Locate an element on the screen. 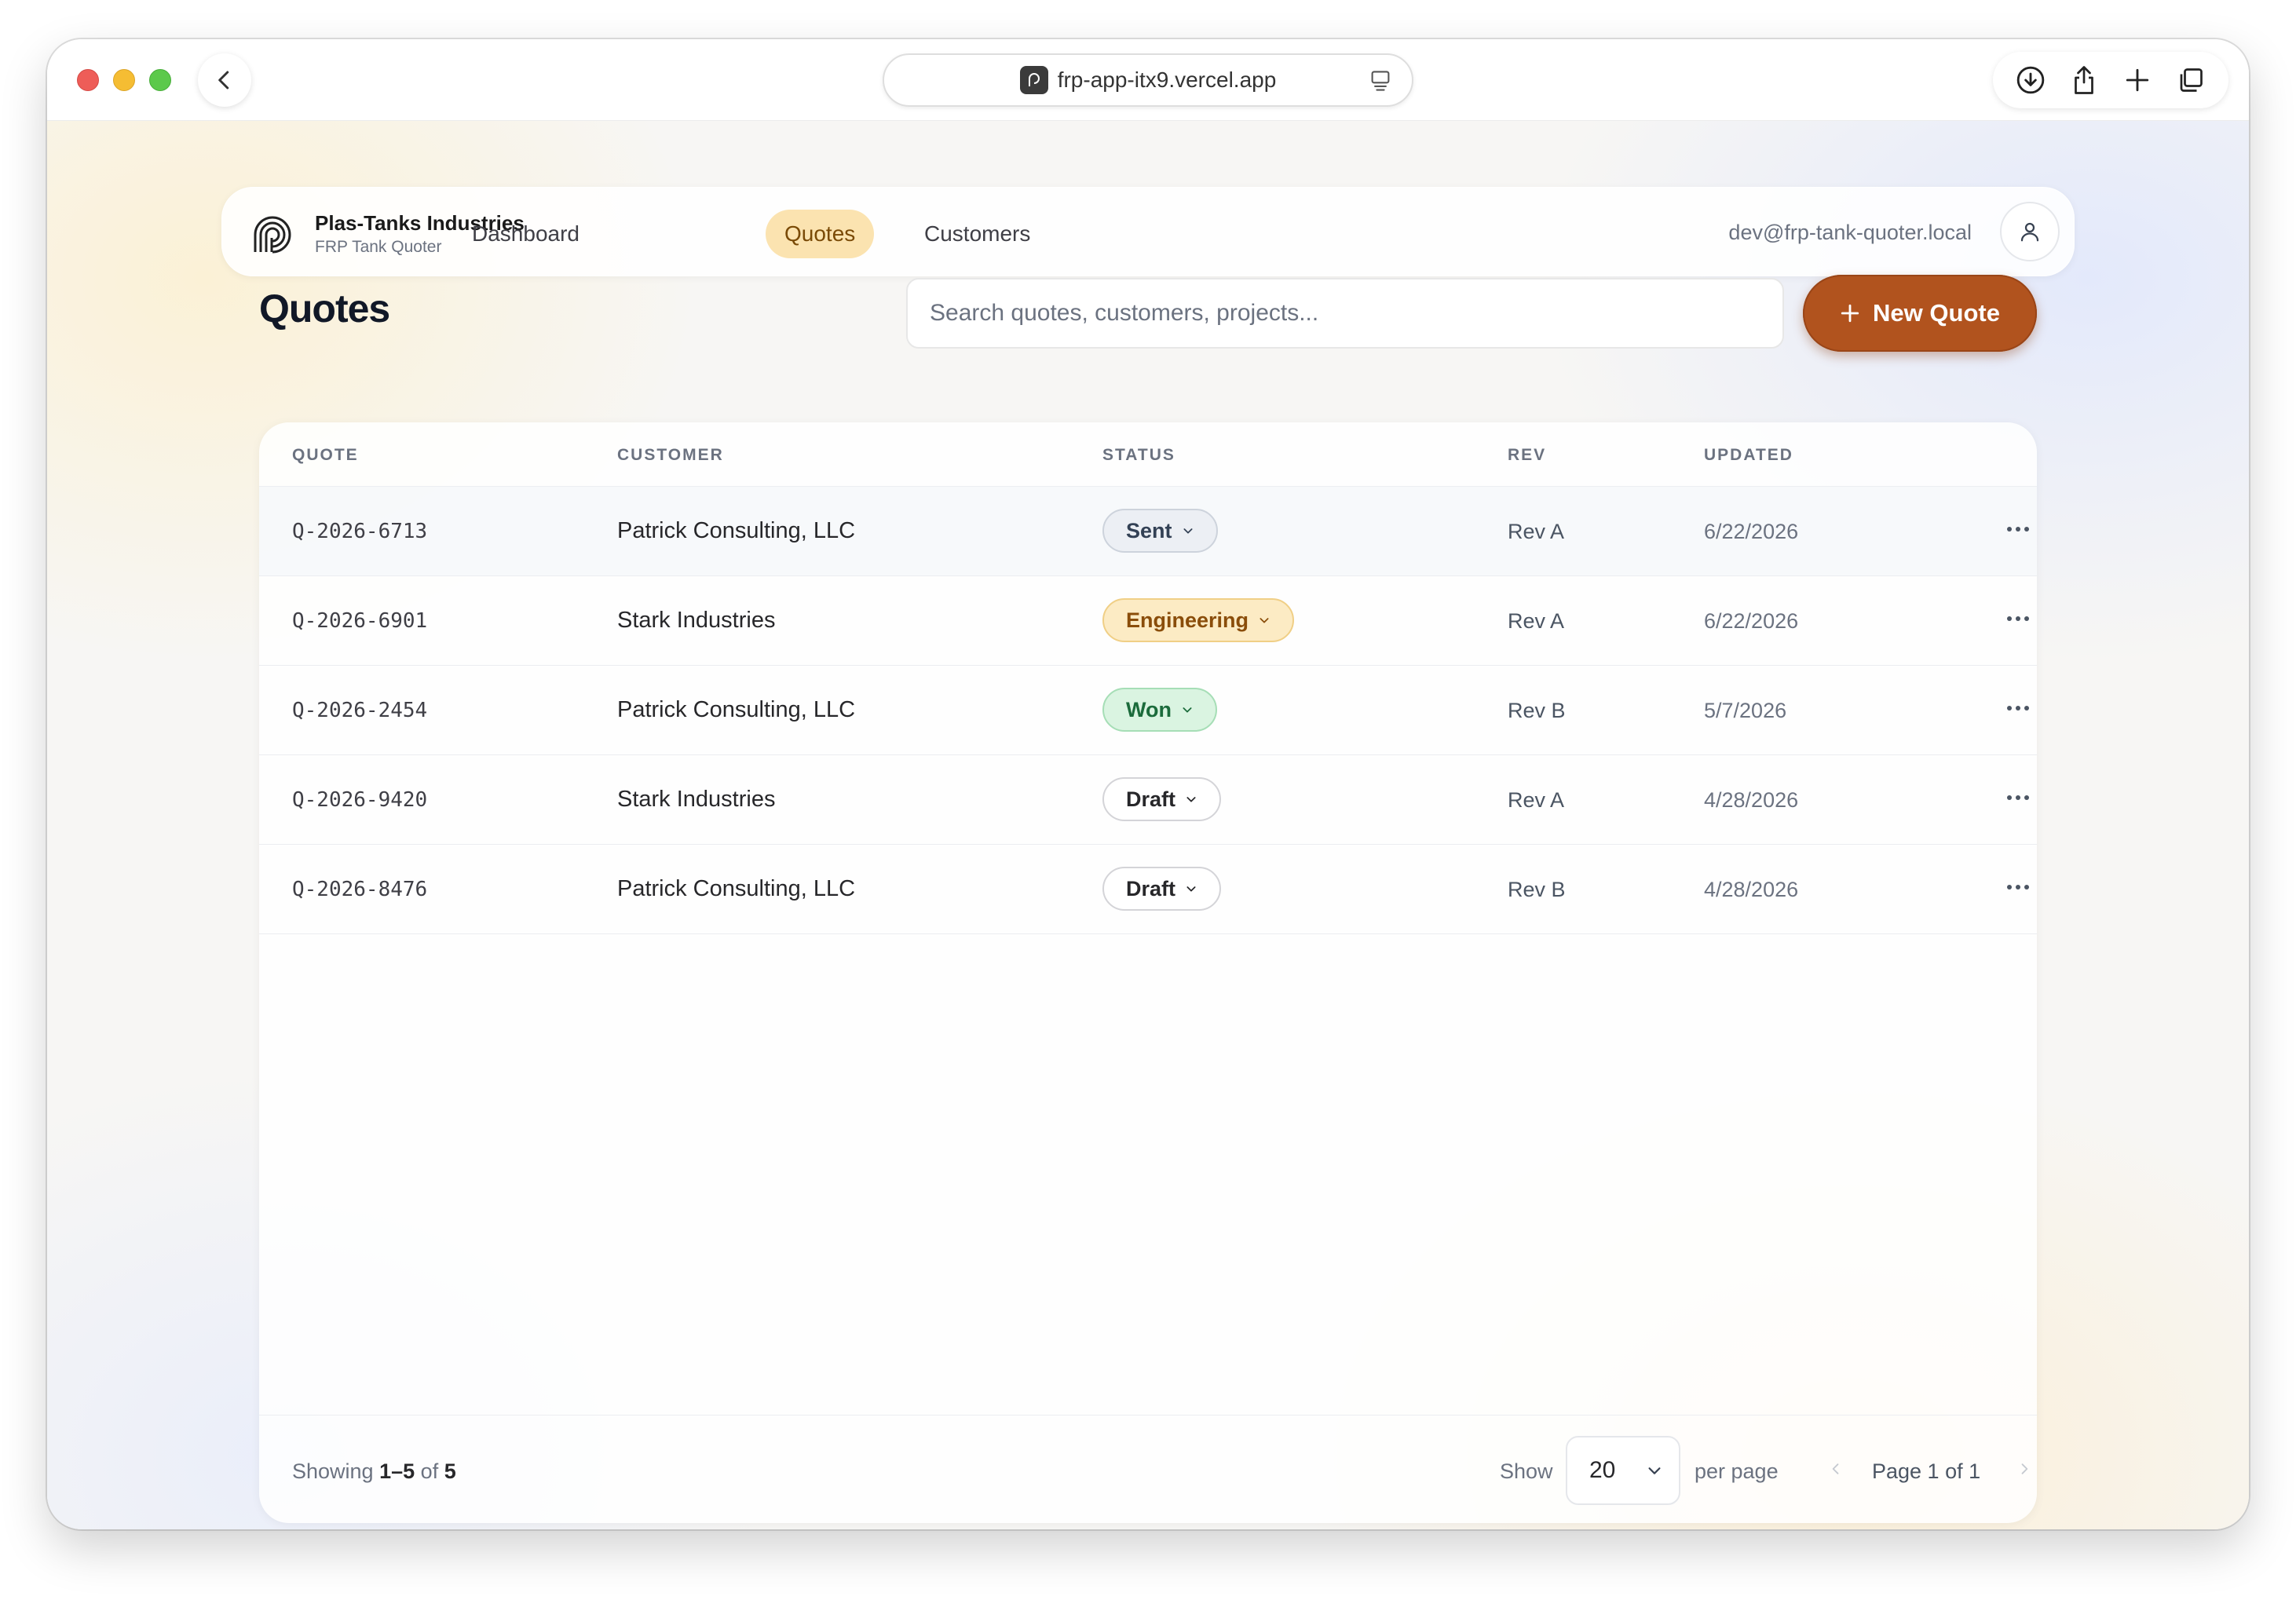 The image size is (2296, 1600). previous-page-button is located at coordinates (1836, 1469).